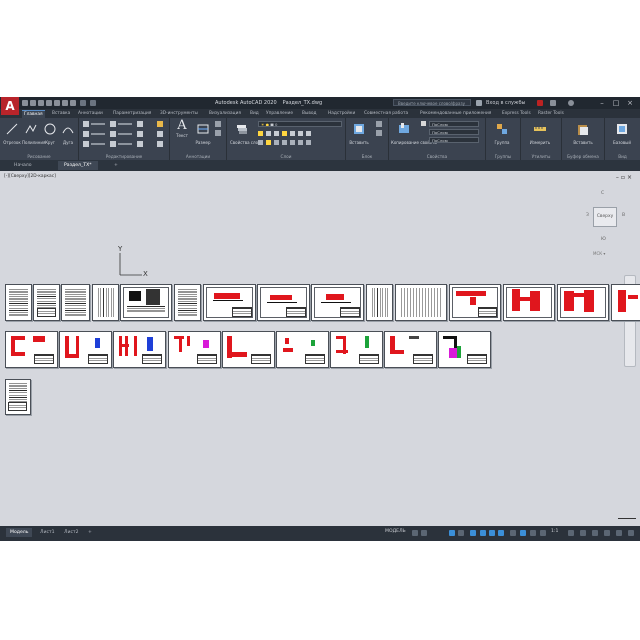  I want to click on isolate-objects-icon, so click(607, 533).